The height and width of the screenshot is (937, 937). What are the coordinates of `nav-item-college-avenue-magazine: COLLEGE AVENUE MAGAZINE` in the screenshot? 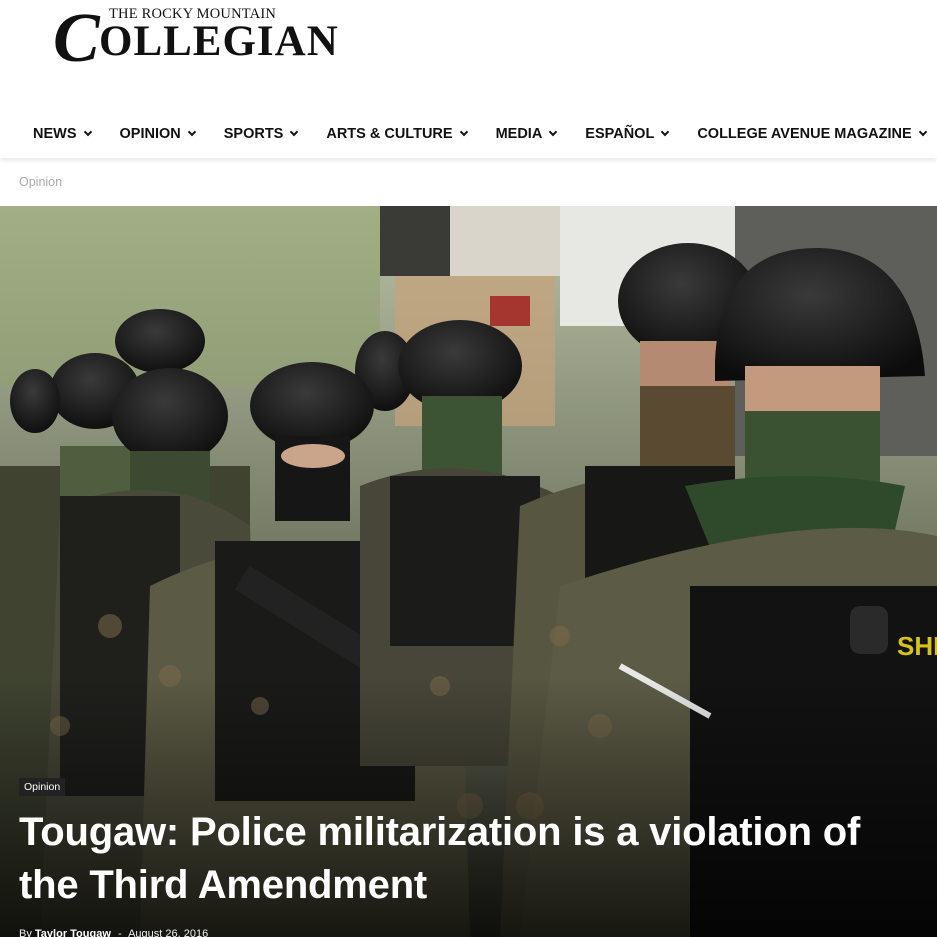 It's located at (812, 134).